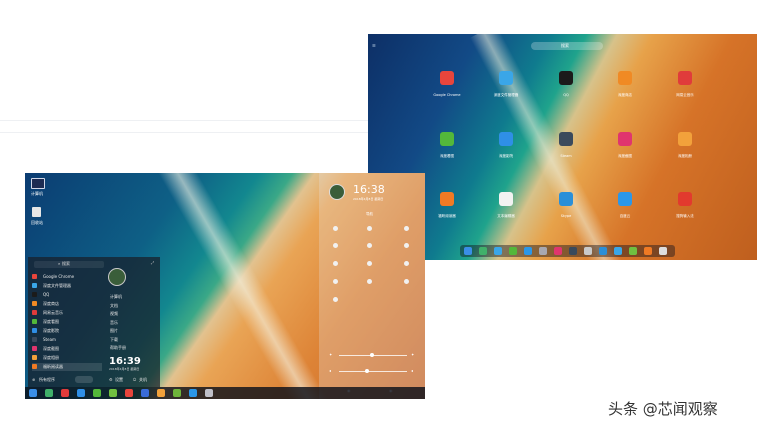 The height and width of the screenshot is (432, 768). Describe the element at coordinates (145, 393) in the screenshot. I see `taskbar-store-icon` at that location.